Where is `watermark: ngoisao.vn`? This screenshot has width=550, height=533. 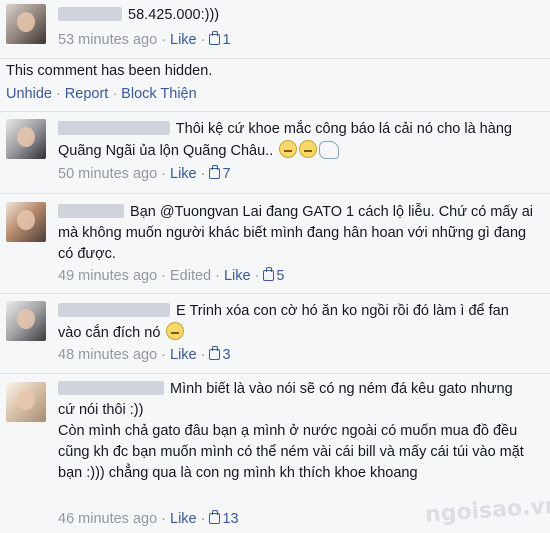
watermark: ngoisao.vn is located at coordinates (487, 510).